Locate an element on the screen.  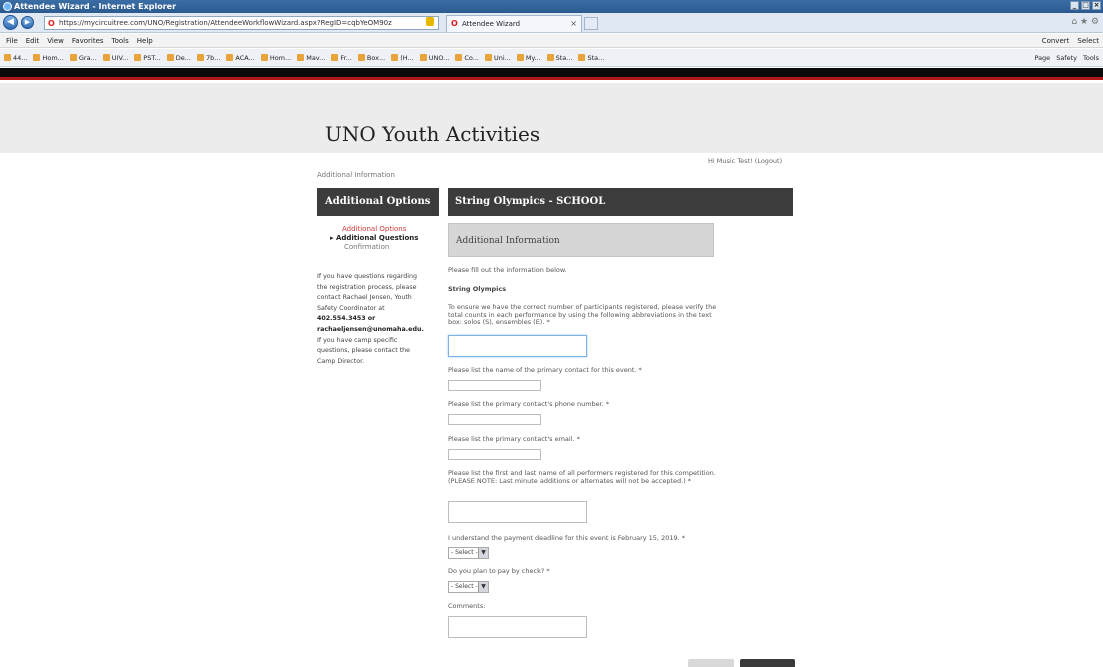
help-email: rachaeljensen@unomaha.edu. is located at coordinates (376, 330).